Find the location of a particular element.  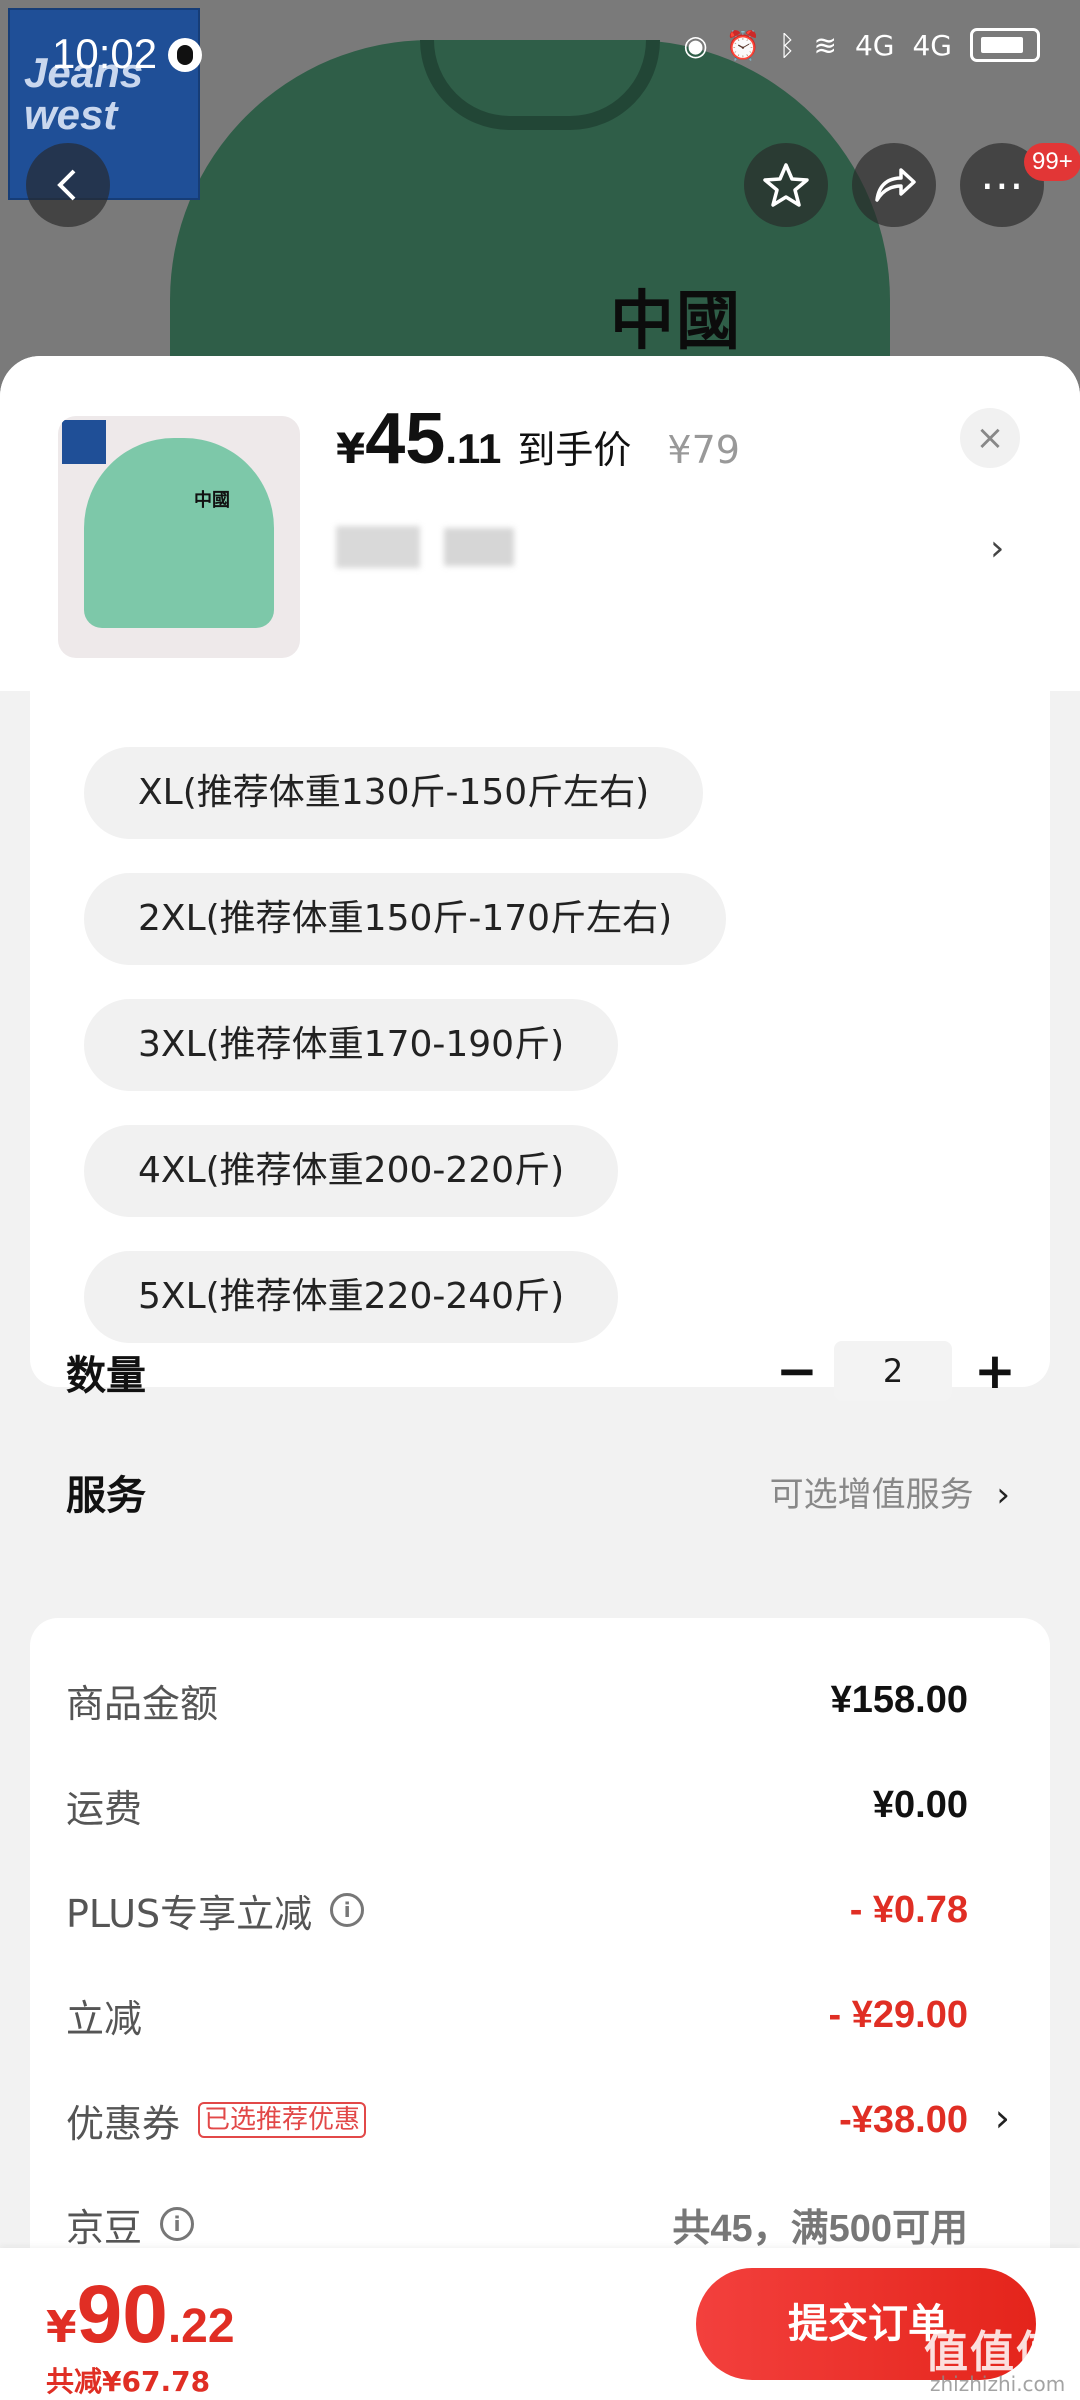

watermark-url: zhizhizhi.com is located at coordinates (998, 2384).